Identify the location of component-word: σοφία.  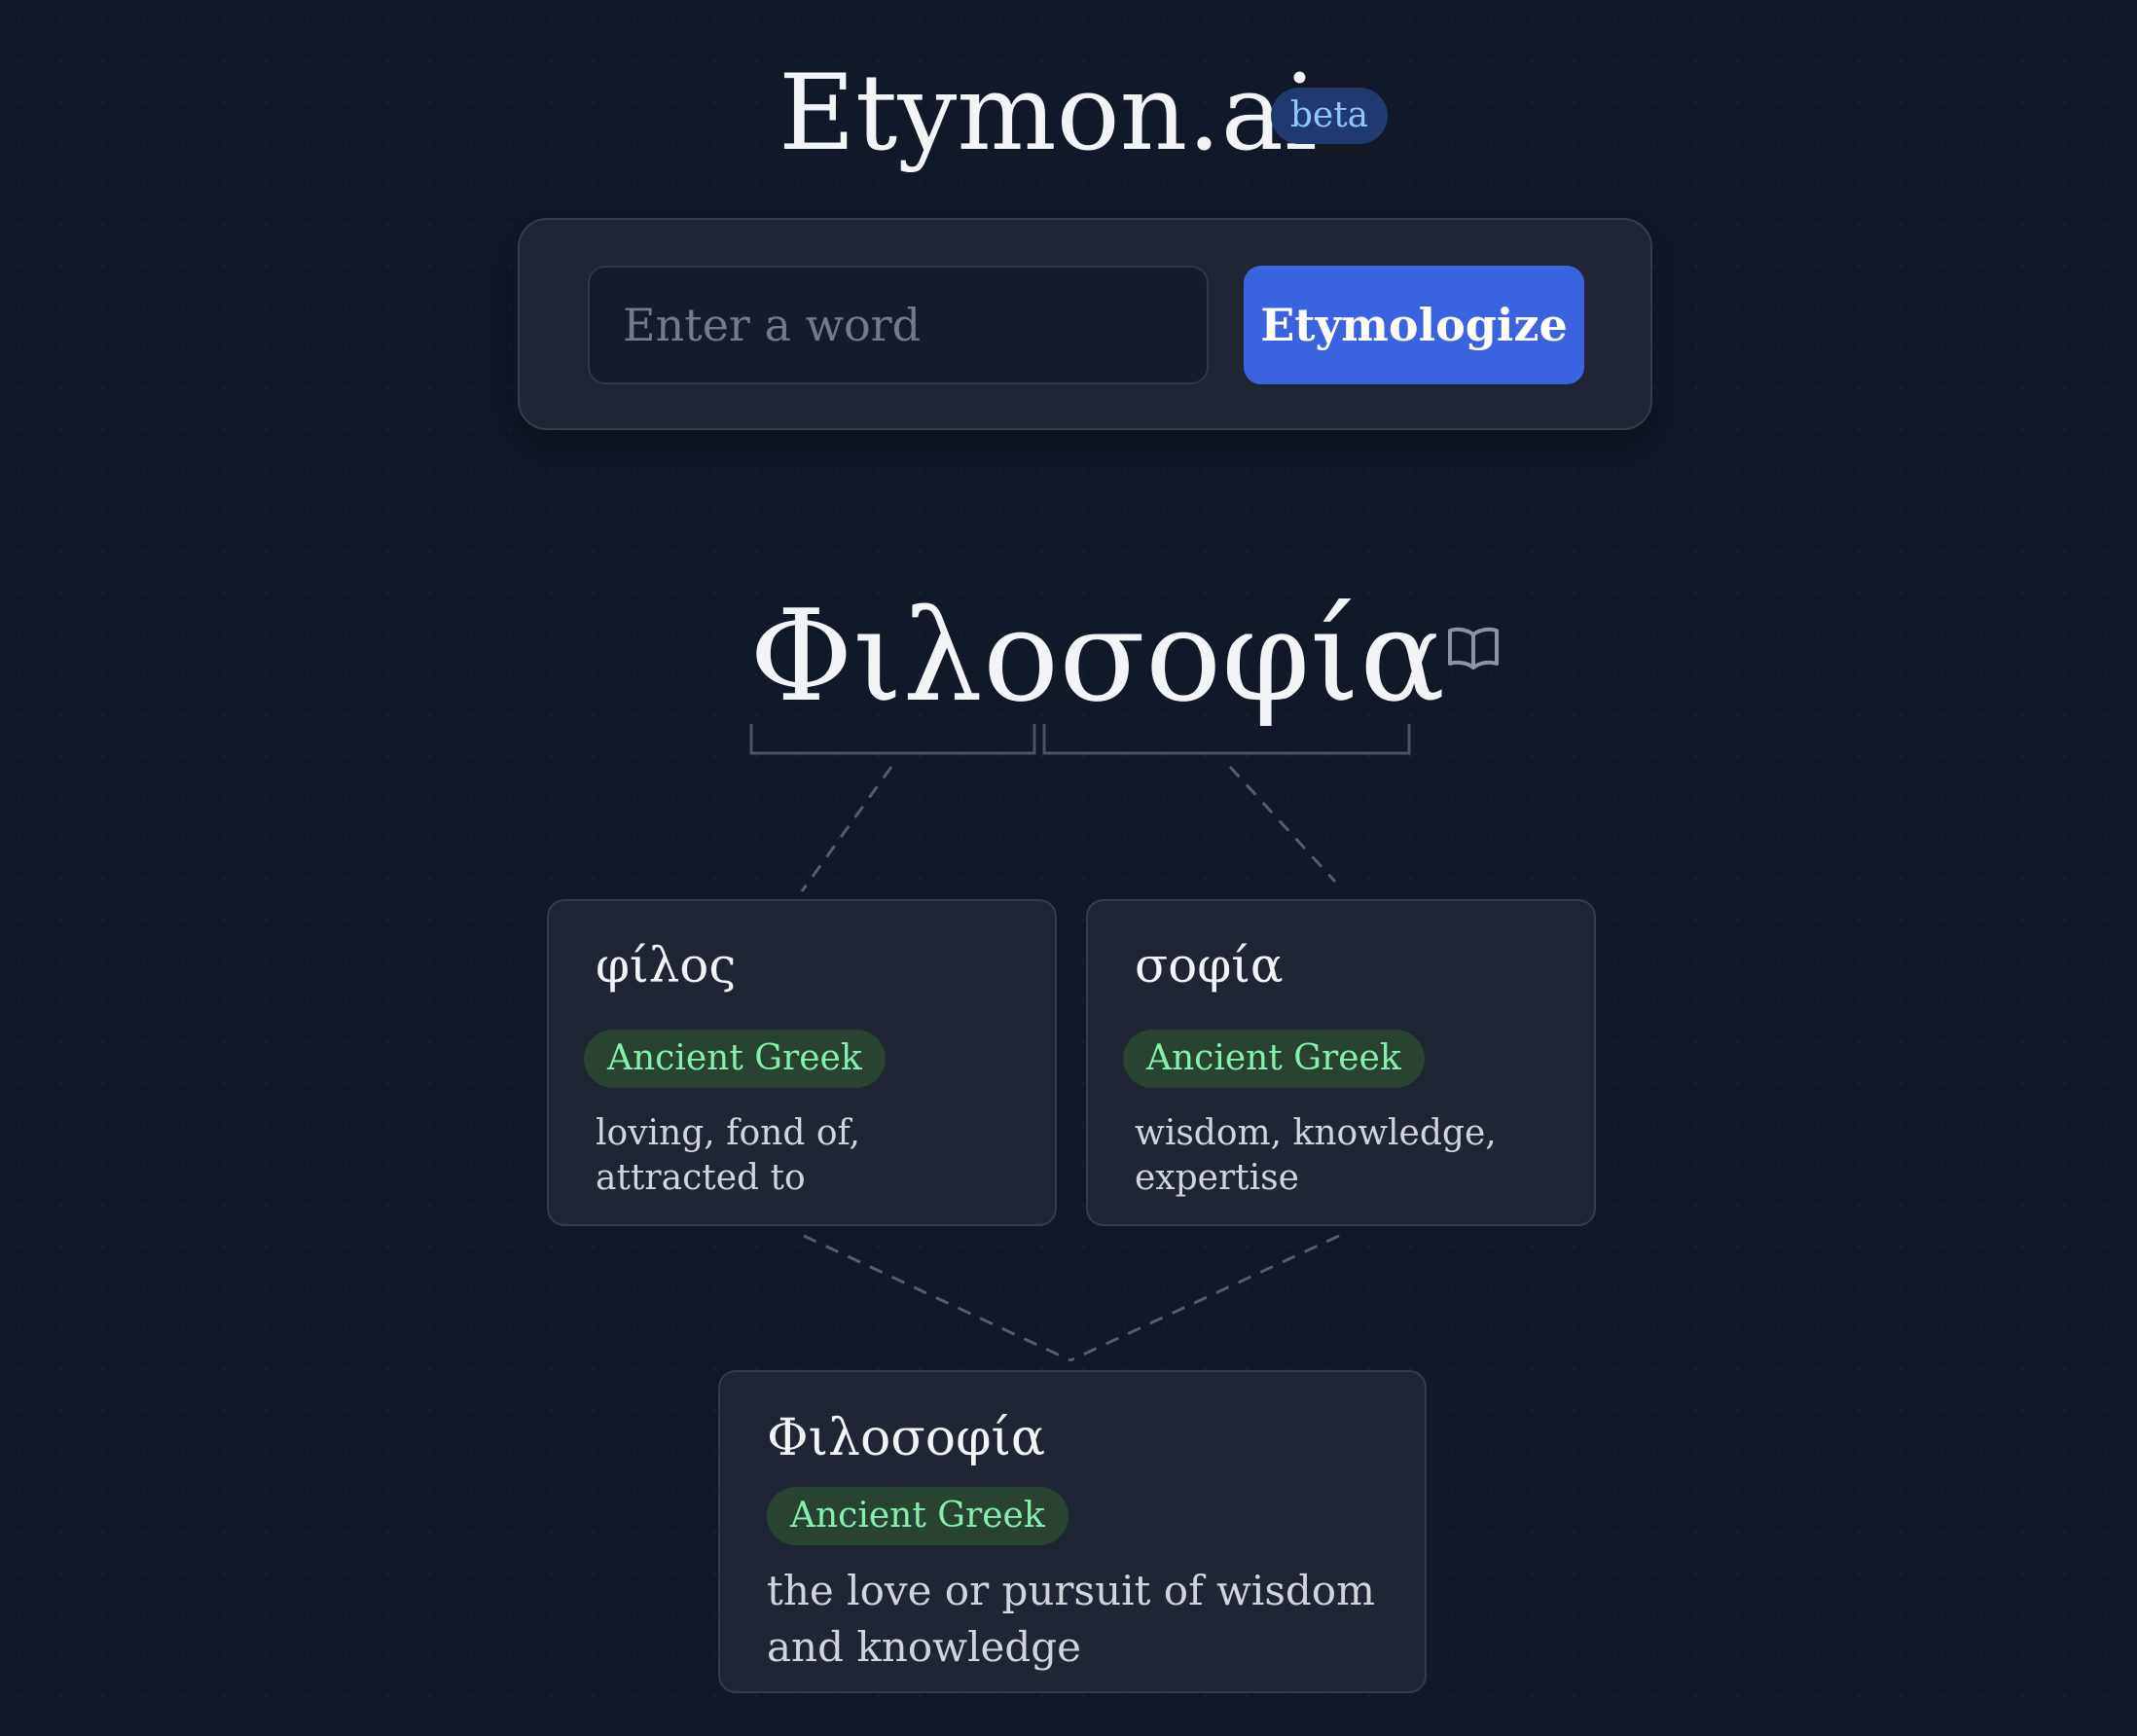
(1209, 966).